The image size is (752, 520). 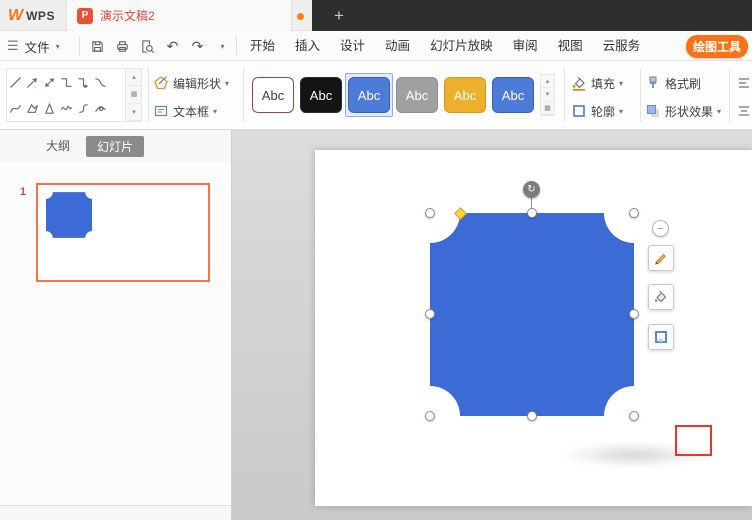 What do you see at coordinates (693, 440) in the screenshot?
I see `annotation-highlight-box` at bounding box center [693, 440].